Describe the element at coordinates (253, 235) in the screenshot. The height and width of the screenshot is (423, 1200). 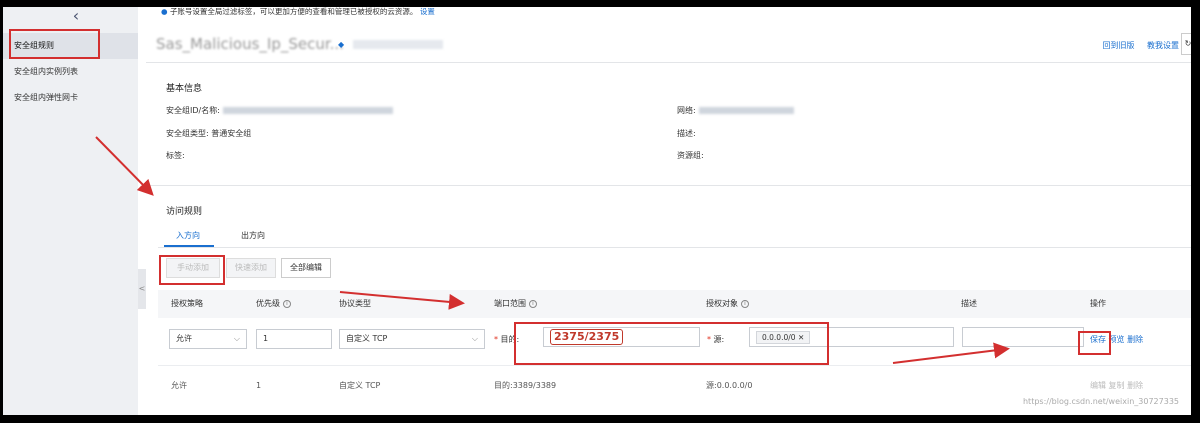
I see `tab-outbound: 出方向` at that location.